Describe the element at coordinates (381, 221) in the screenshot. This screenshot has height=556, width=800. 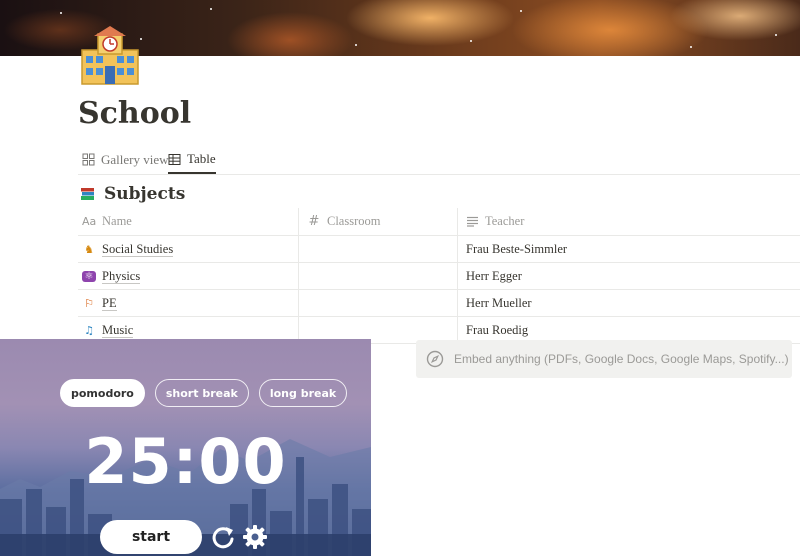
I see `column-header-classroom: # Classroom` at that location.